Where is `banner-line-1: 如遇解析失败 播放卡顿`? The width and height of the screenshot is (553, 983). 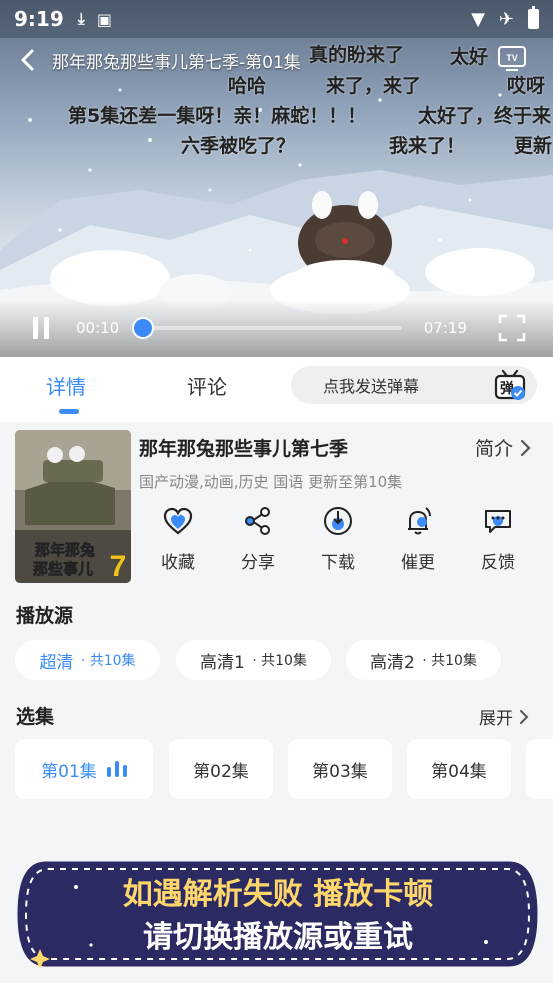
banner-line-1: 如遇解析失败 播放卡顿 is located at coordinates (278, 894).